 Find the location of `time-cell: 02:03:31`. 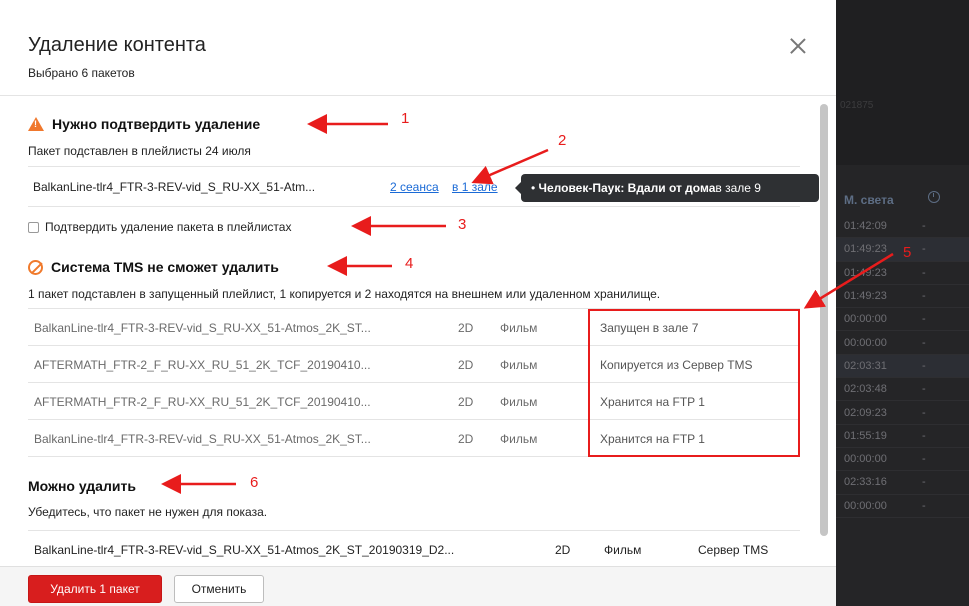

time-cell: 02:03:31 is located at coordinates (865, 365).